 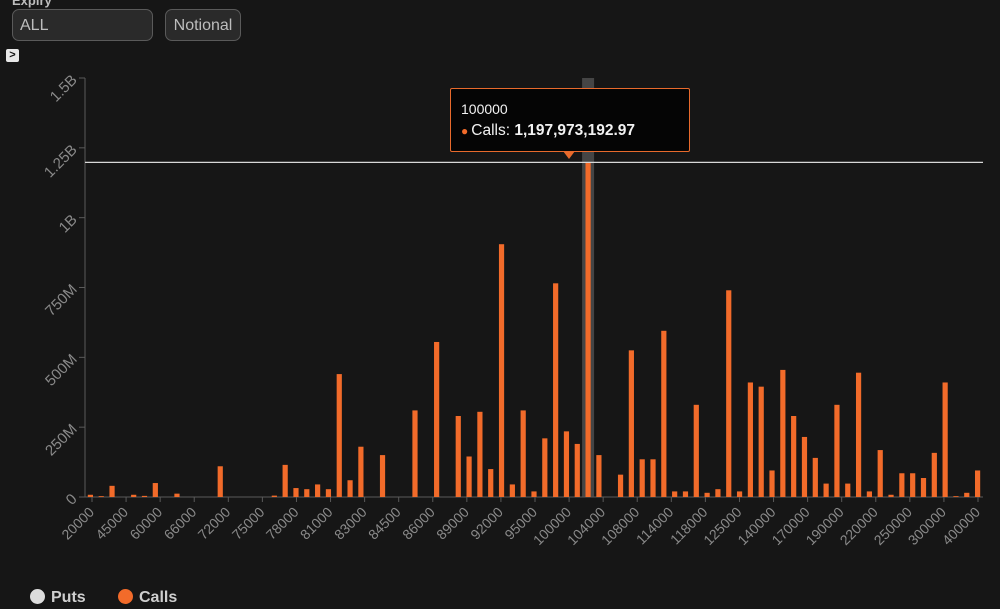 What do you see at coordinates (111, 523) in the screenshot?
I see `x-tick-label: 45000` at bounding box center [111, 523].